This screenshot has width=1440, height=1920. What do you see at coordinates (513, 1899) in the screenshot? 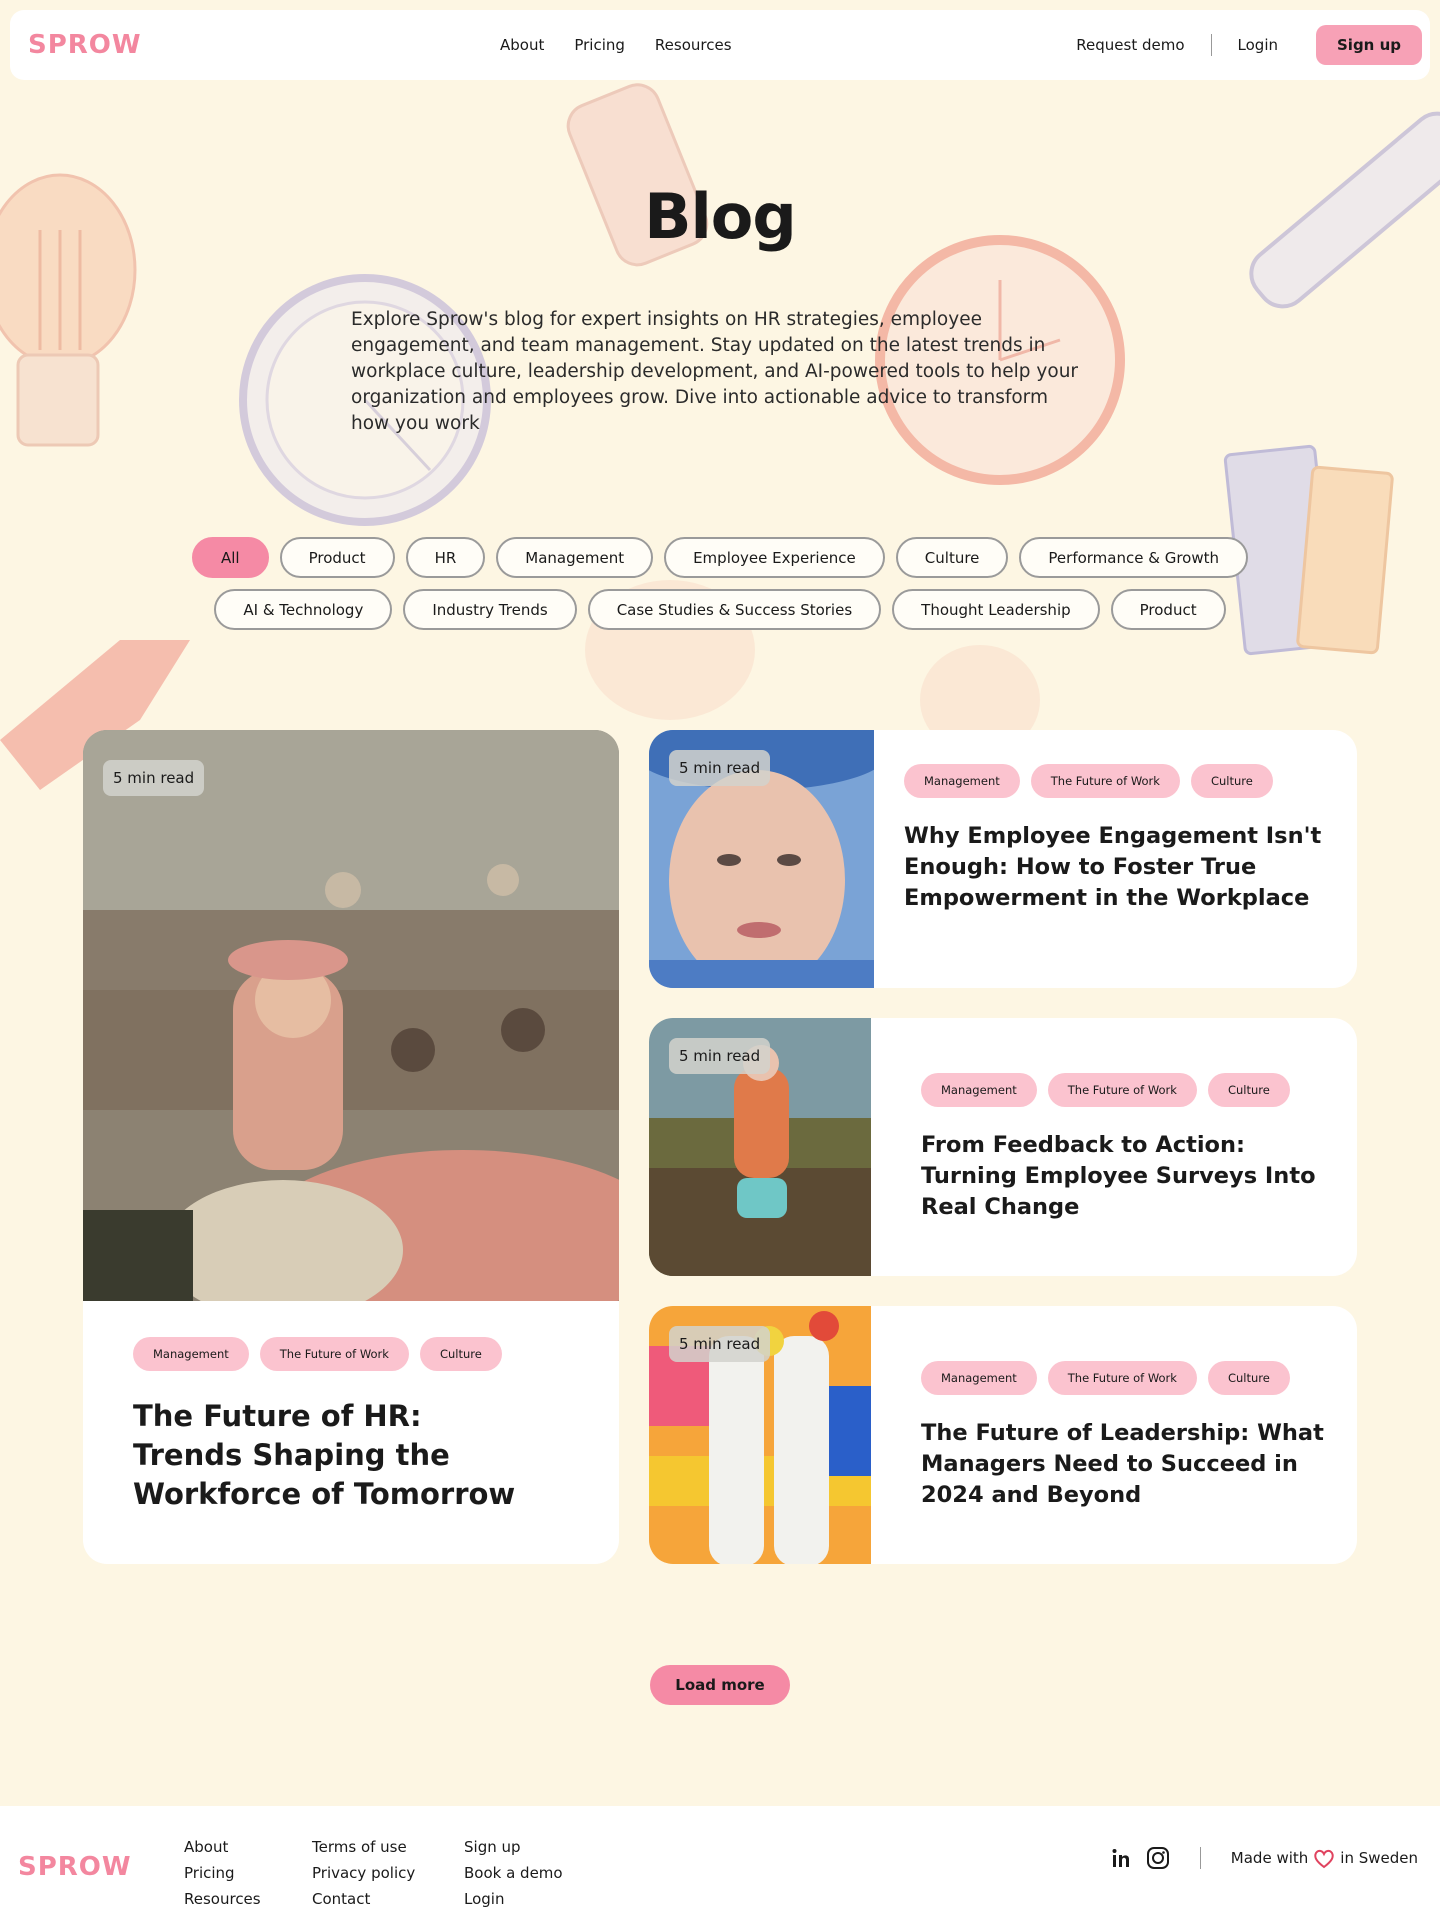
I see `footer-login: Login` at bounding box center [513, 1899].